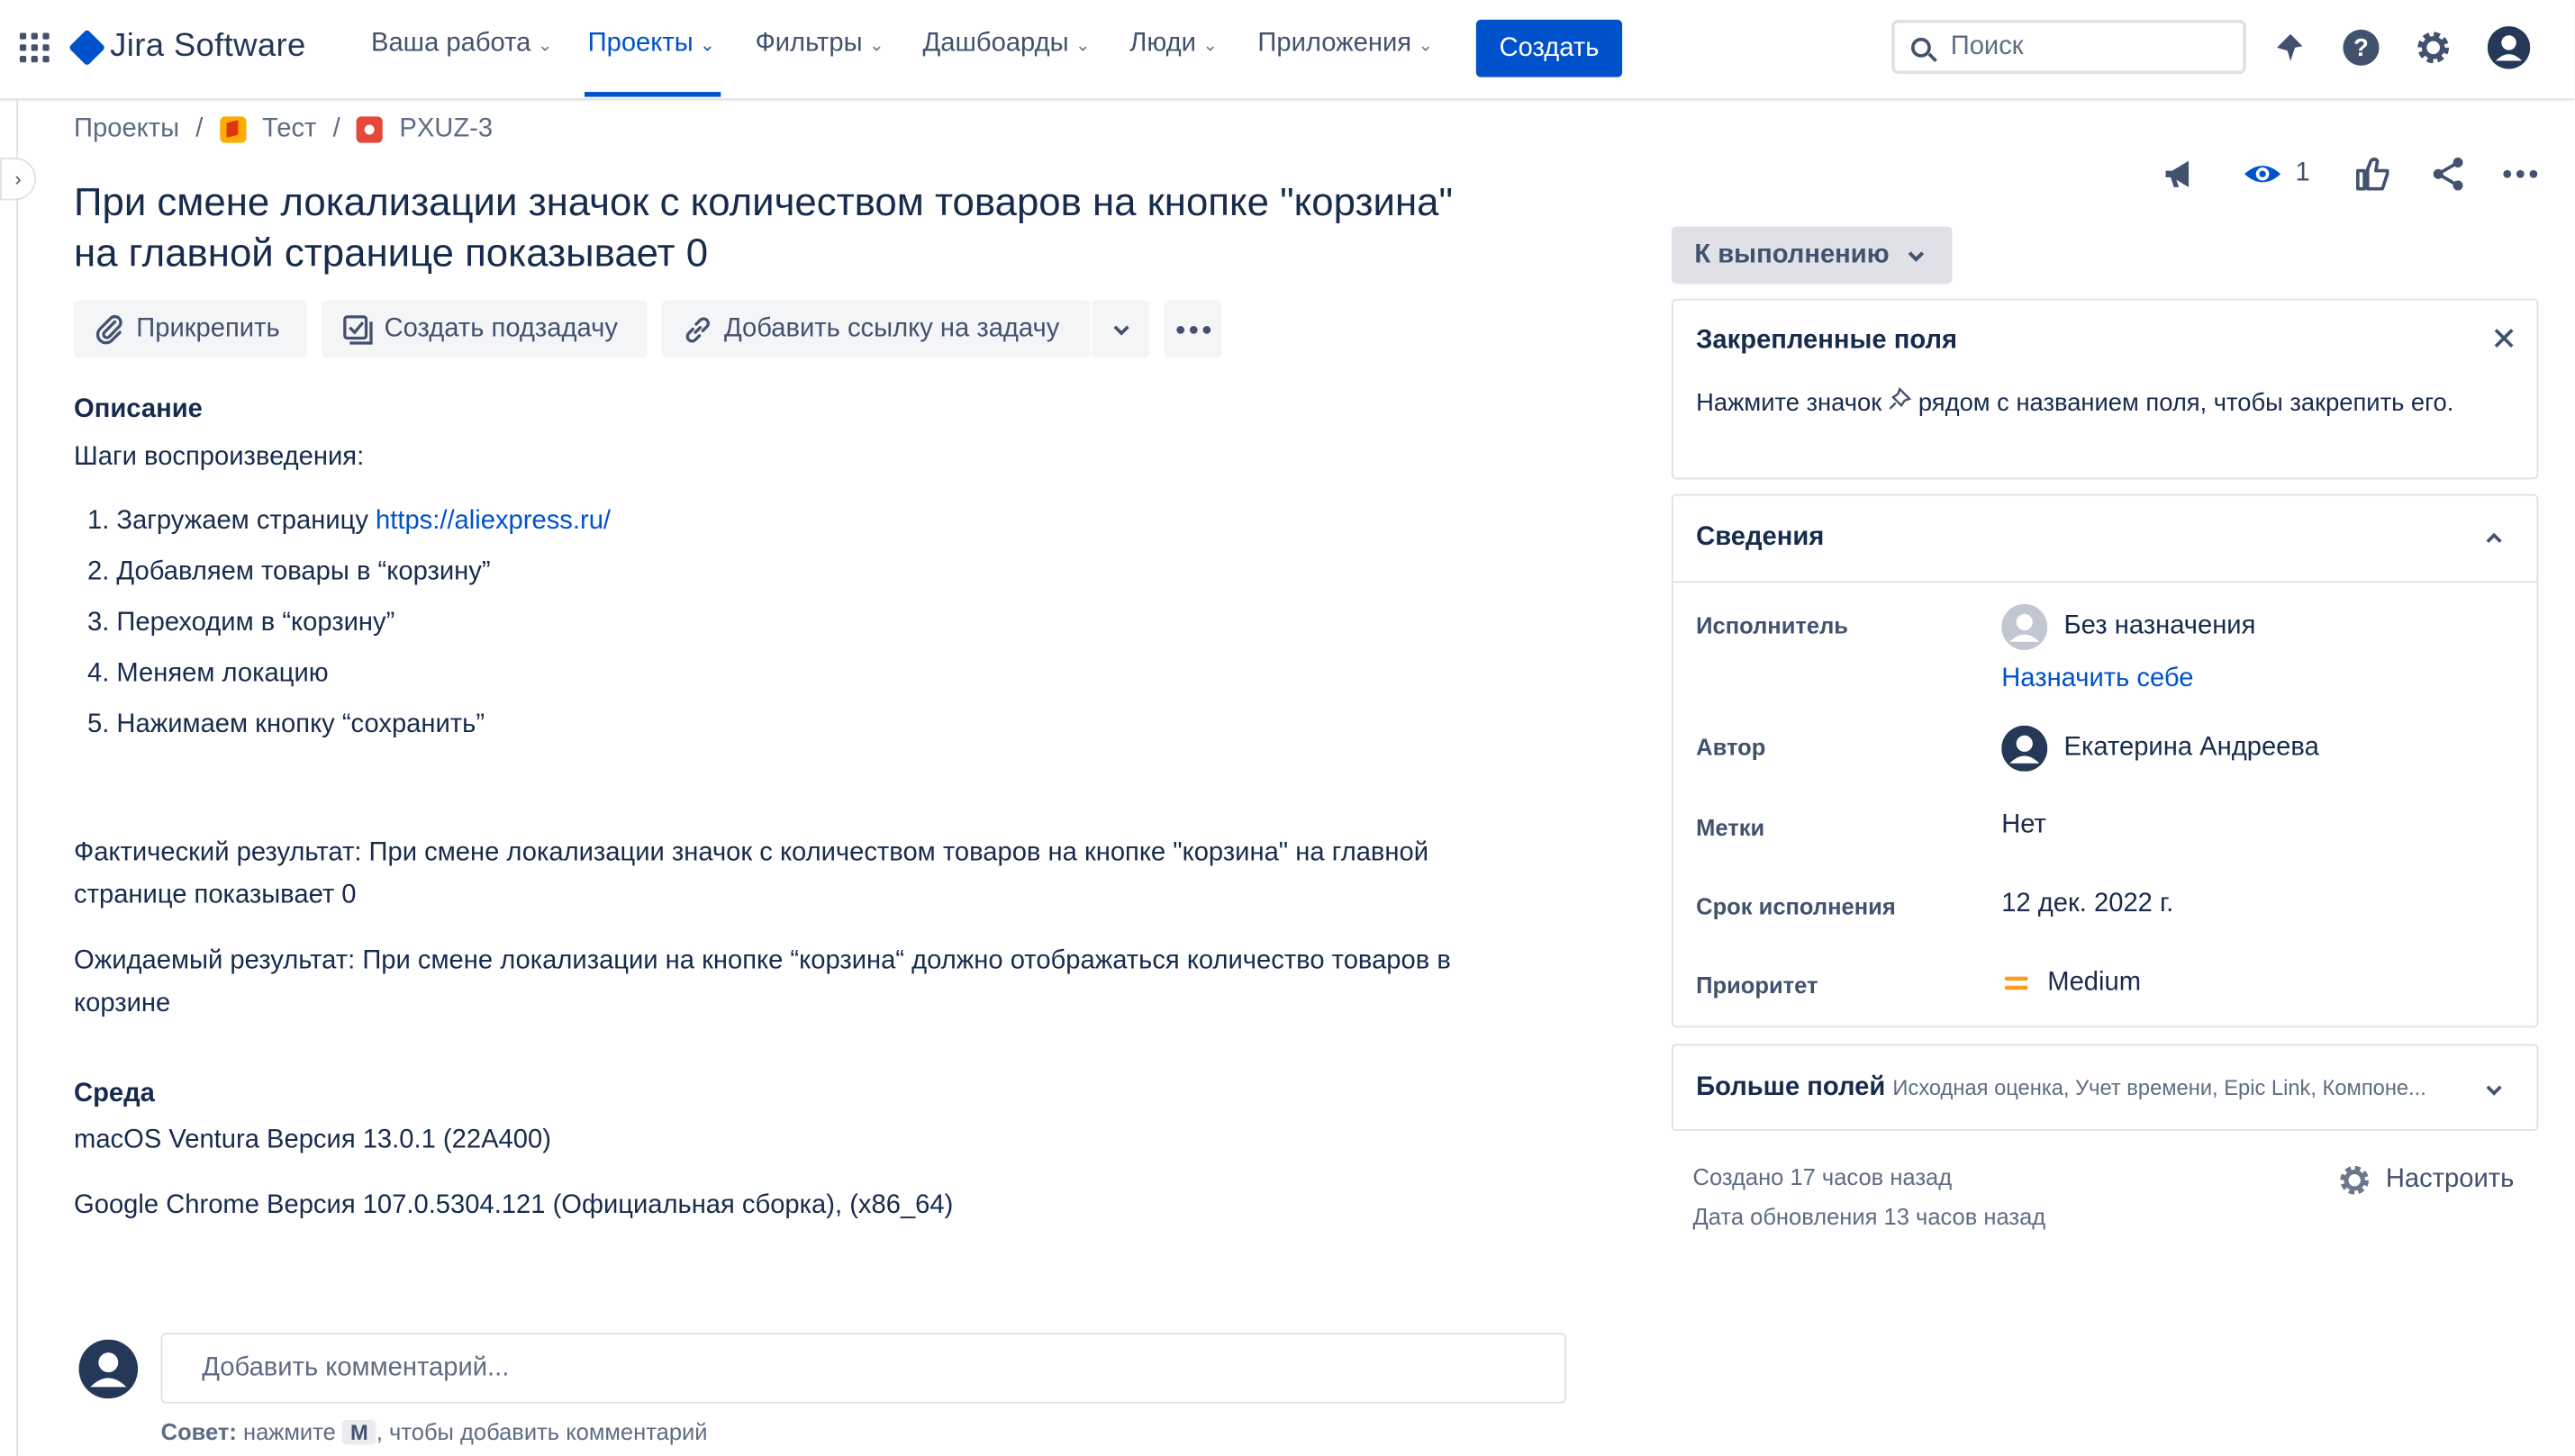  I want to click on nav-projects-label: Проекты, so click(641, 43).